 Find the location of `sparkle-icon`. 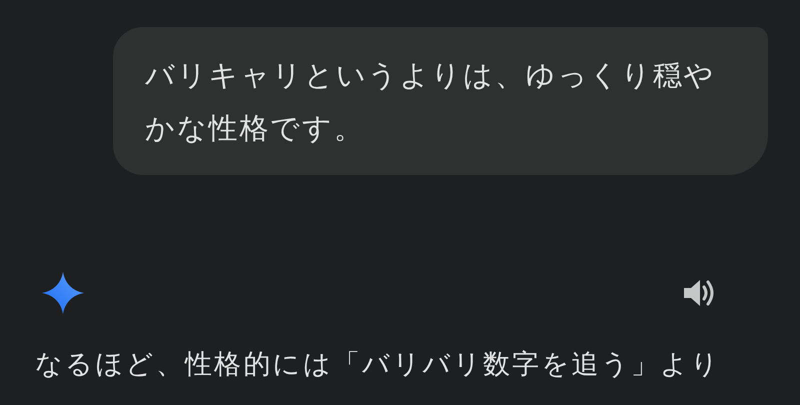

sparkle-icon is located at coordinates (63, 293).